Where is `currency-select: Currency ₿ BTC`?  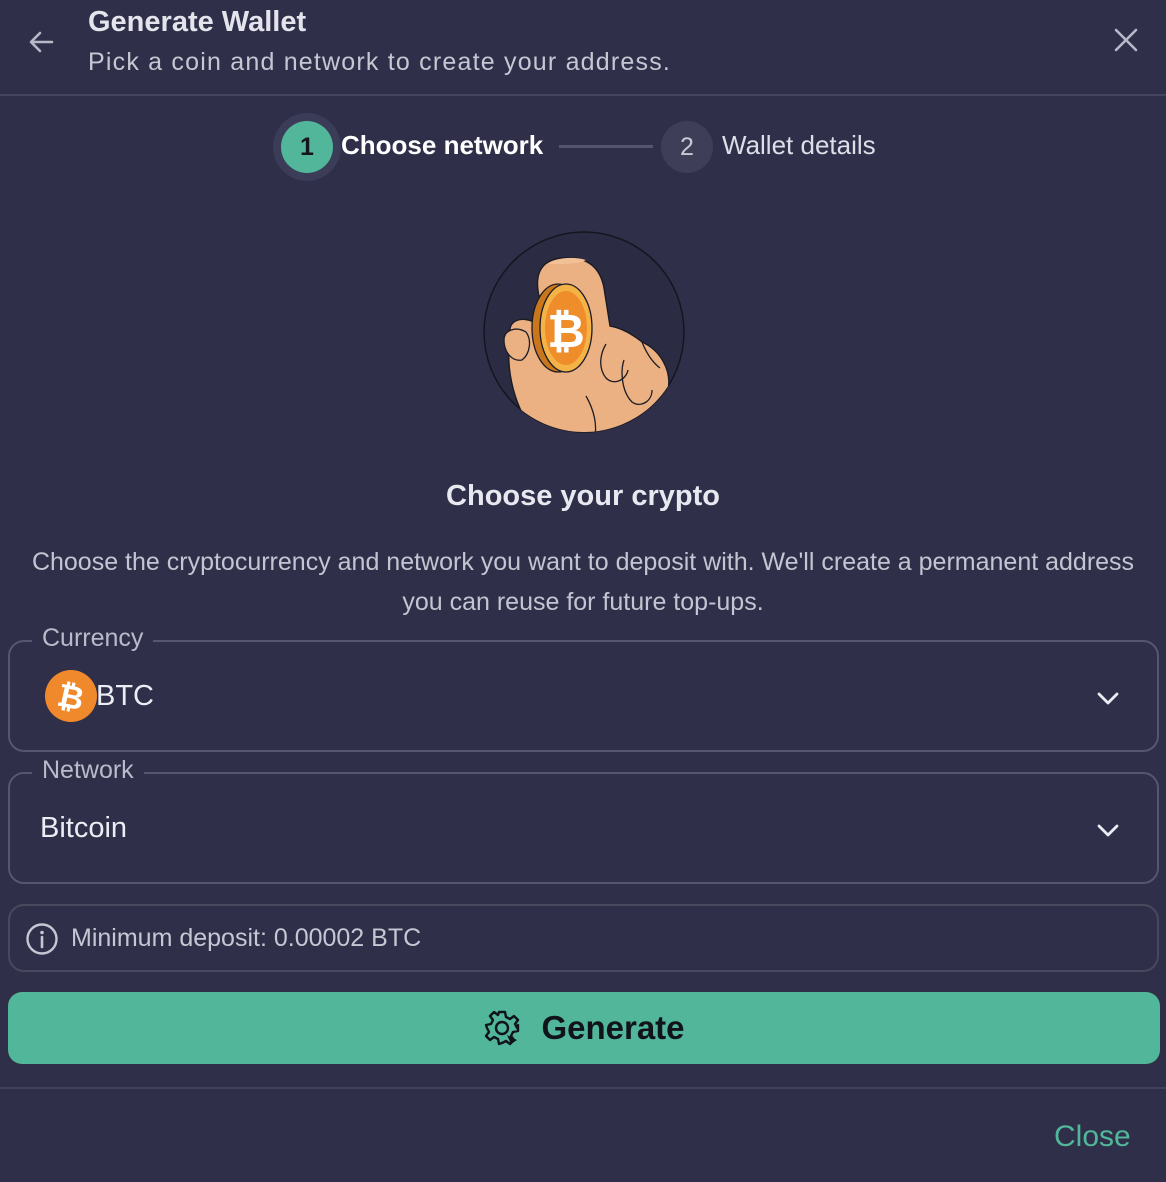 currency-select: Currency ₿ BTC is located at coordinates (583, 688).